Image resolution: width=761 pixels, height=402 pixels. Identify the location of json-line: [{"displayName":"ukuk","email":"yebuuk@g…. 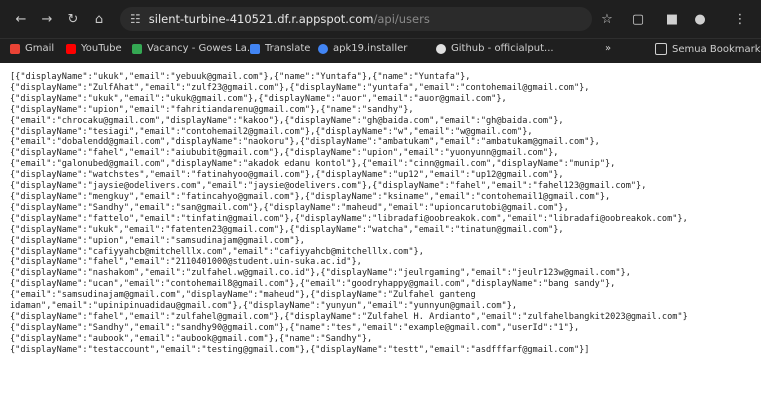
(240, 77).